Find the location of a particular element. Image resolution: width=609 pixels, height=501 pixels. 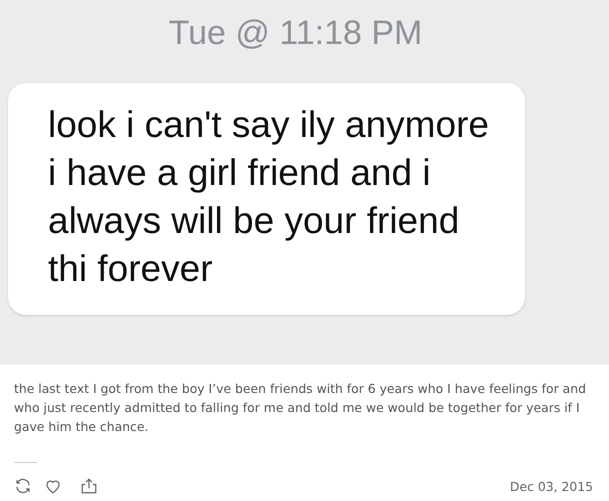

post-caption: the last text I got from the boy I’ve been friends with for 6 years who I have feelings for and who just recently admitted to falling for me and told me we would be together for years if I gave him the chance. is located at coordinates (300, 408).